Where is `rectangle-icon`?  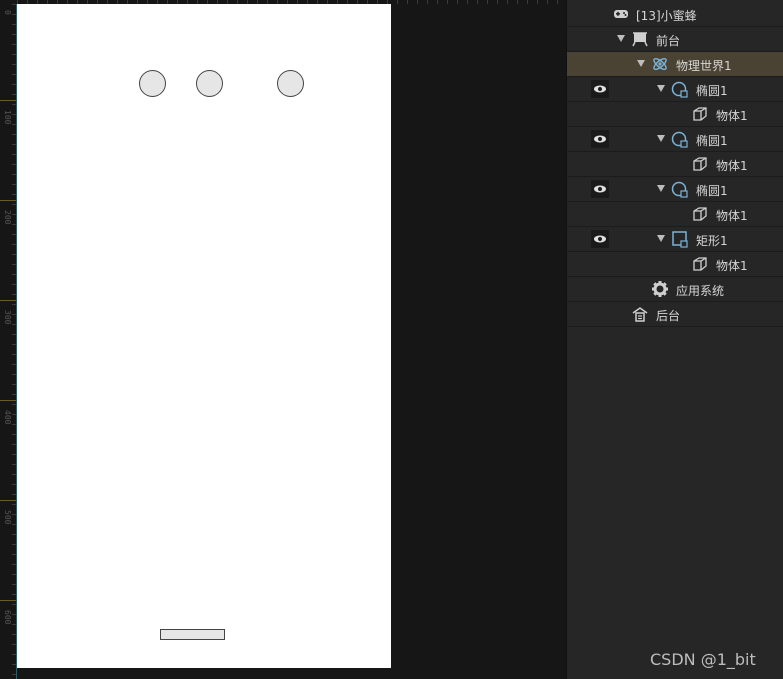 rectangle-icon is located at coordinates (680, 239).